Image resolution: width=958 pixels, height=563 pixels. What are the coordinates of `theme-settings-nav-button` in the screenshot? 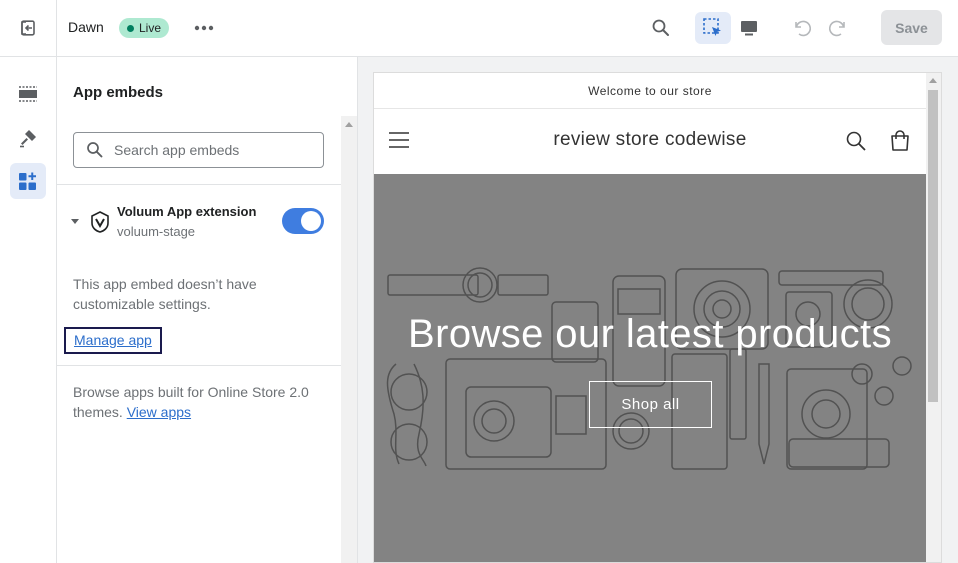 It's located at (28, 138).